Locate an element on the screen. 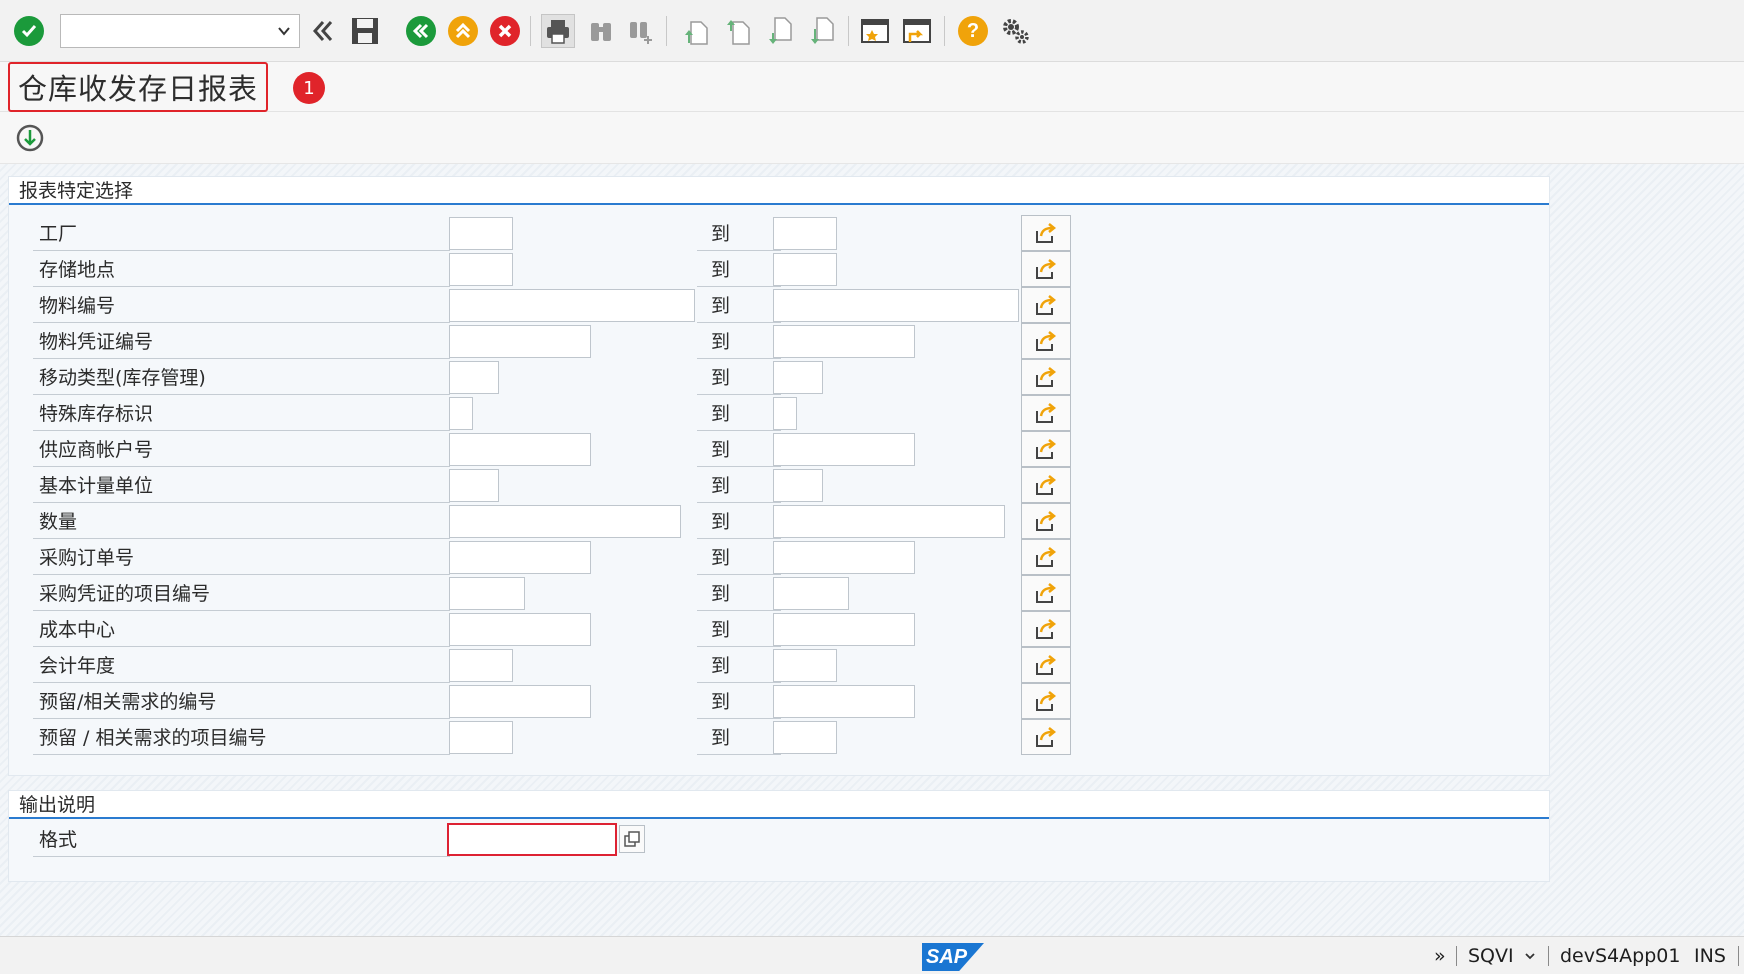 Image resolution: width=1744 pixels, height=974 pixels. selection-row: 会计年度 到 is located at coordinates (780, 665).